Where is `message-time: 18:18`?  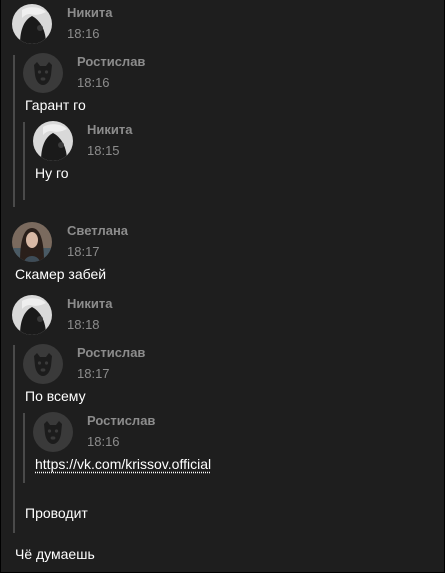
message-time: 18:18 is located at coordinates (83, 324).